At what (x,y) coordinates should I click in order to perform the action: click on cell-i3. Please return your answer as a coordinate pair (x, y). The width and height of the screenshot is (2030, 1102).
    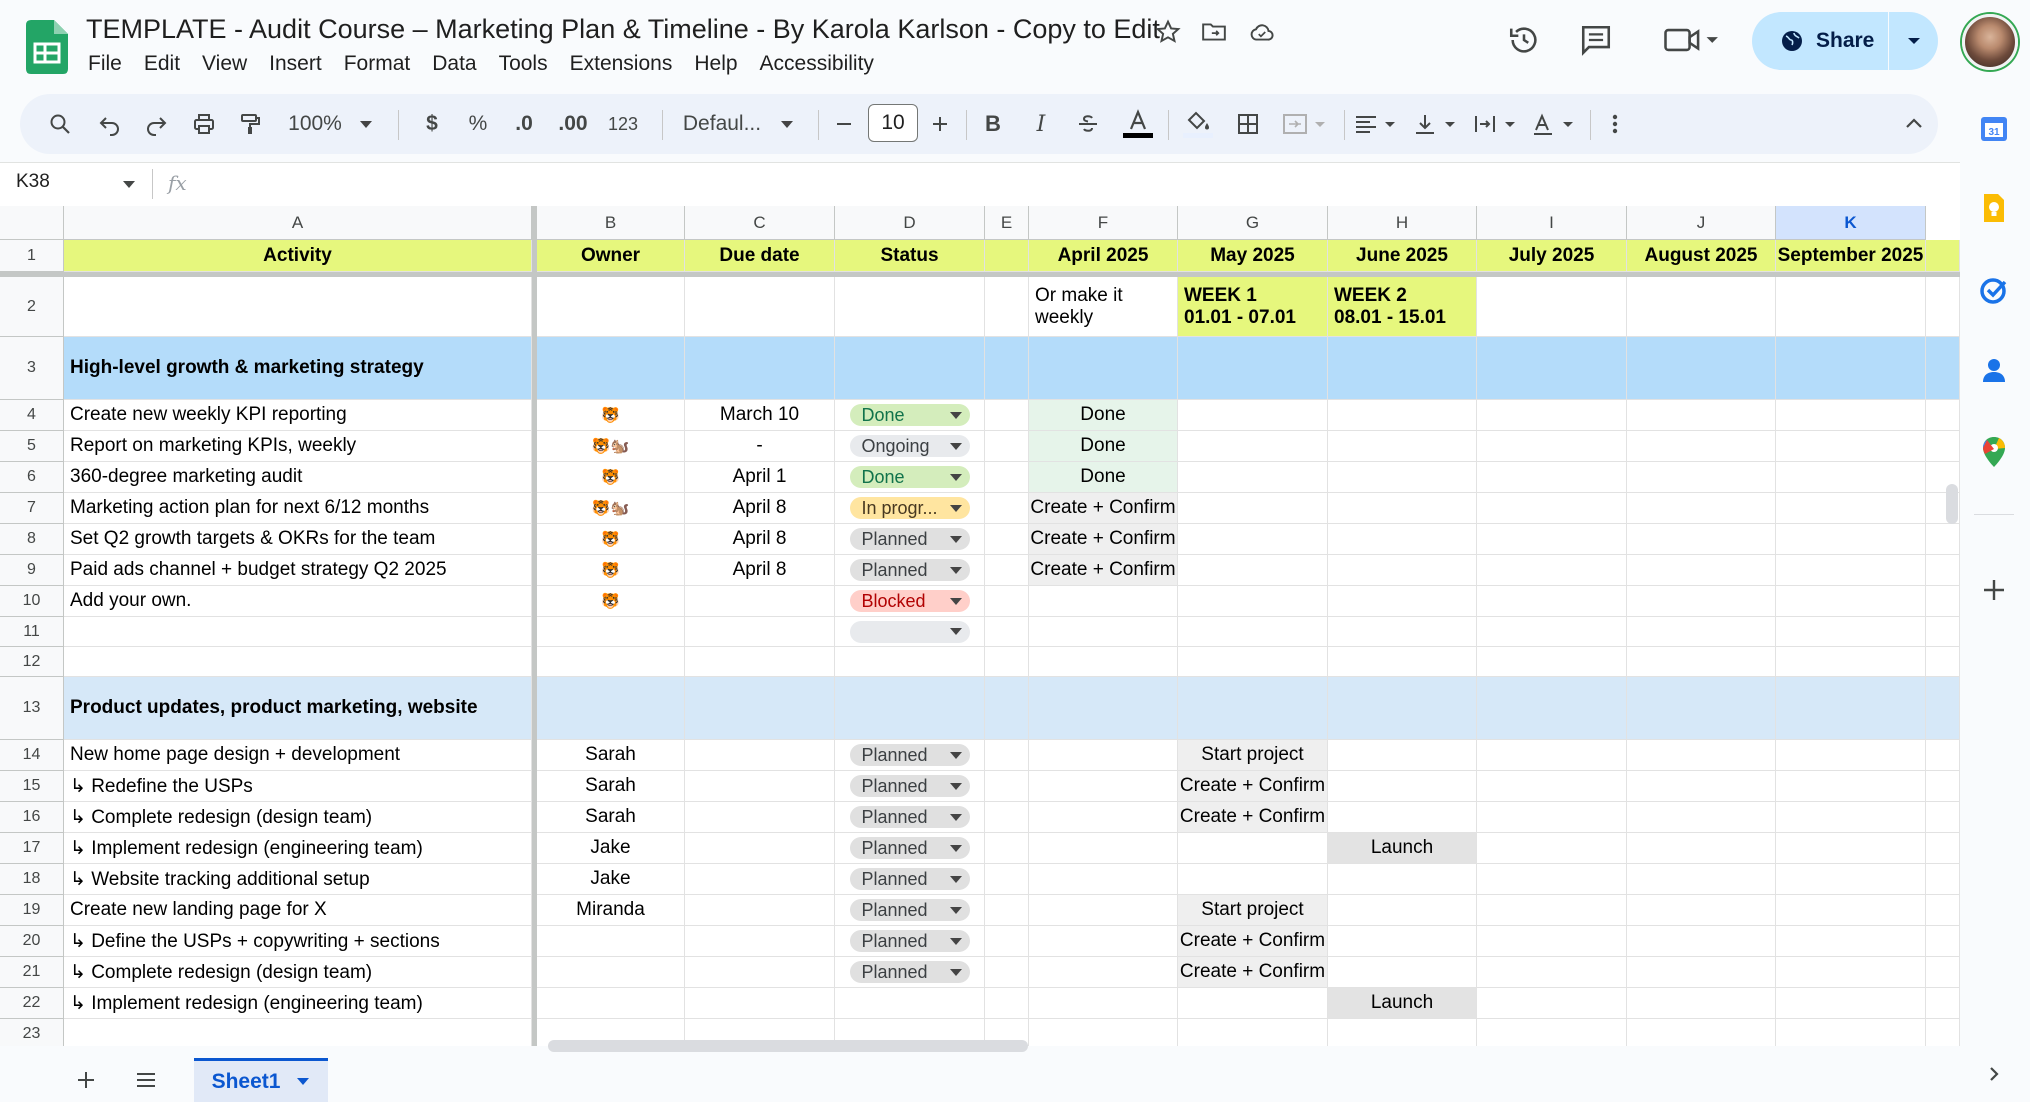
    Looking at the image, I should click on (1552, 368).